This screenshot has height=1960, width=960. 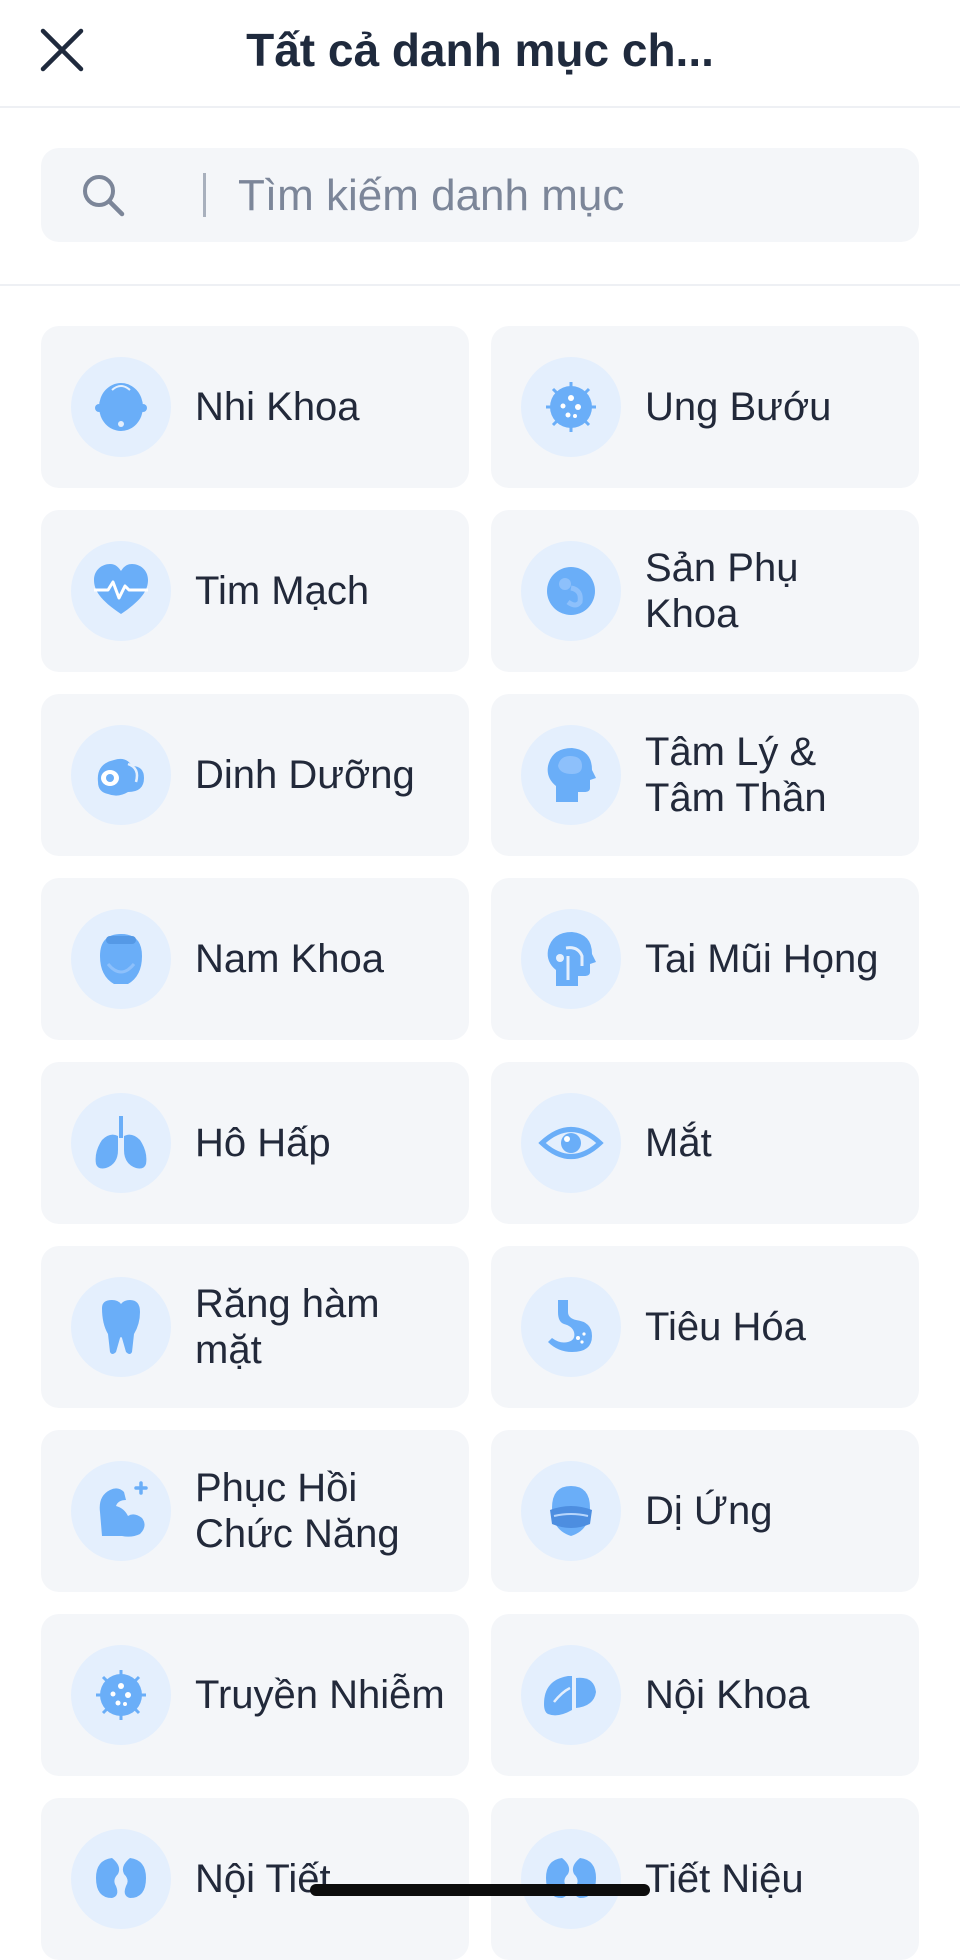 I want to click on search-input, so click(x=558, y=196).